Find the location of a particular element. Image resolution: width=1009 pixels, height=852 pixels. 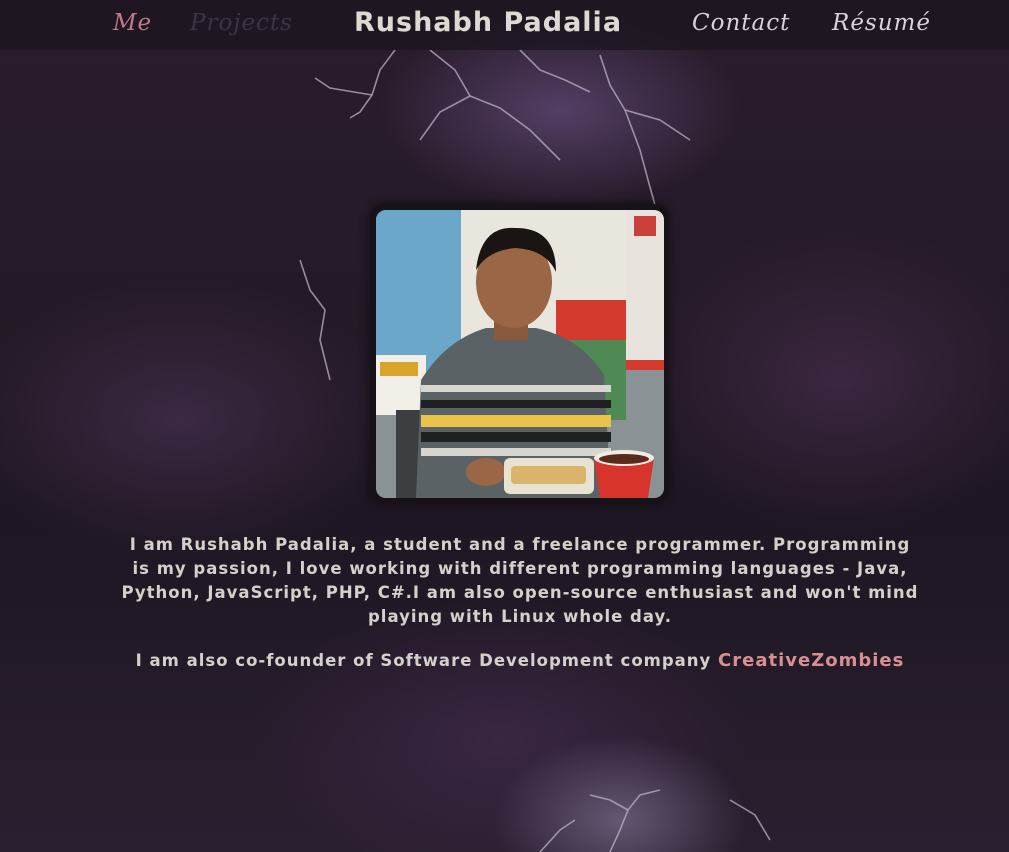

nav-link-resume: Résumé is located at coordinates (881, 23).